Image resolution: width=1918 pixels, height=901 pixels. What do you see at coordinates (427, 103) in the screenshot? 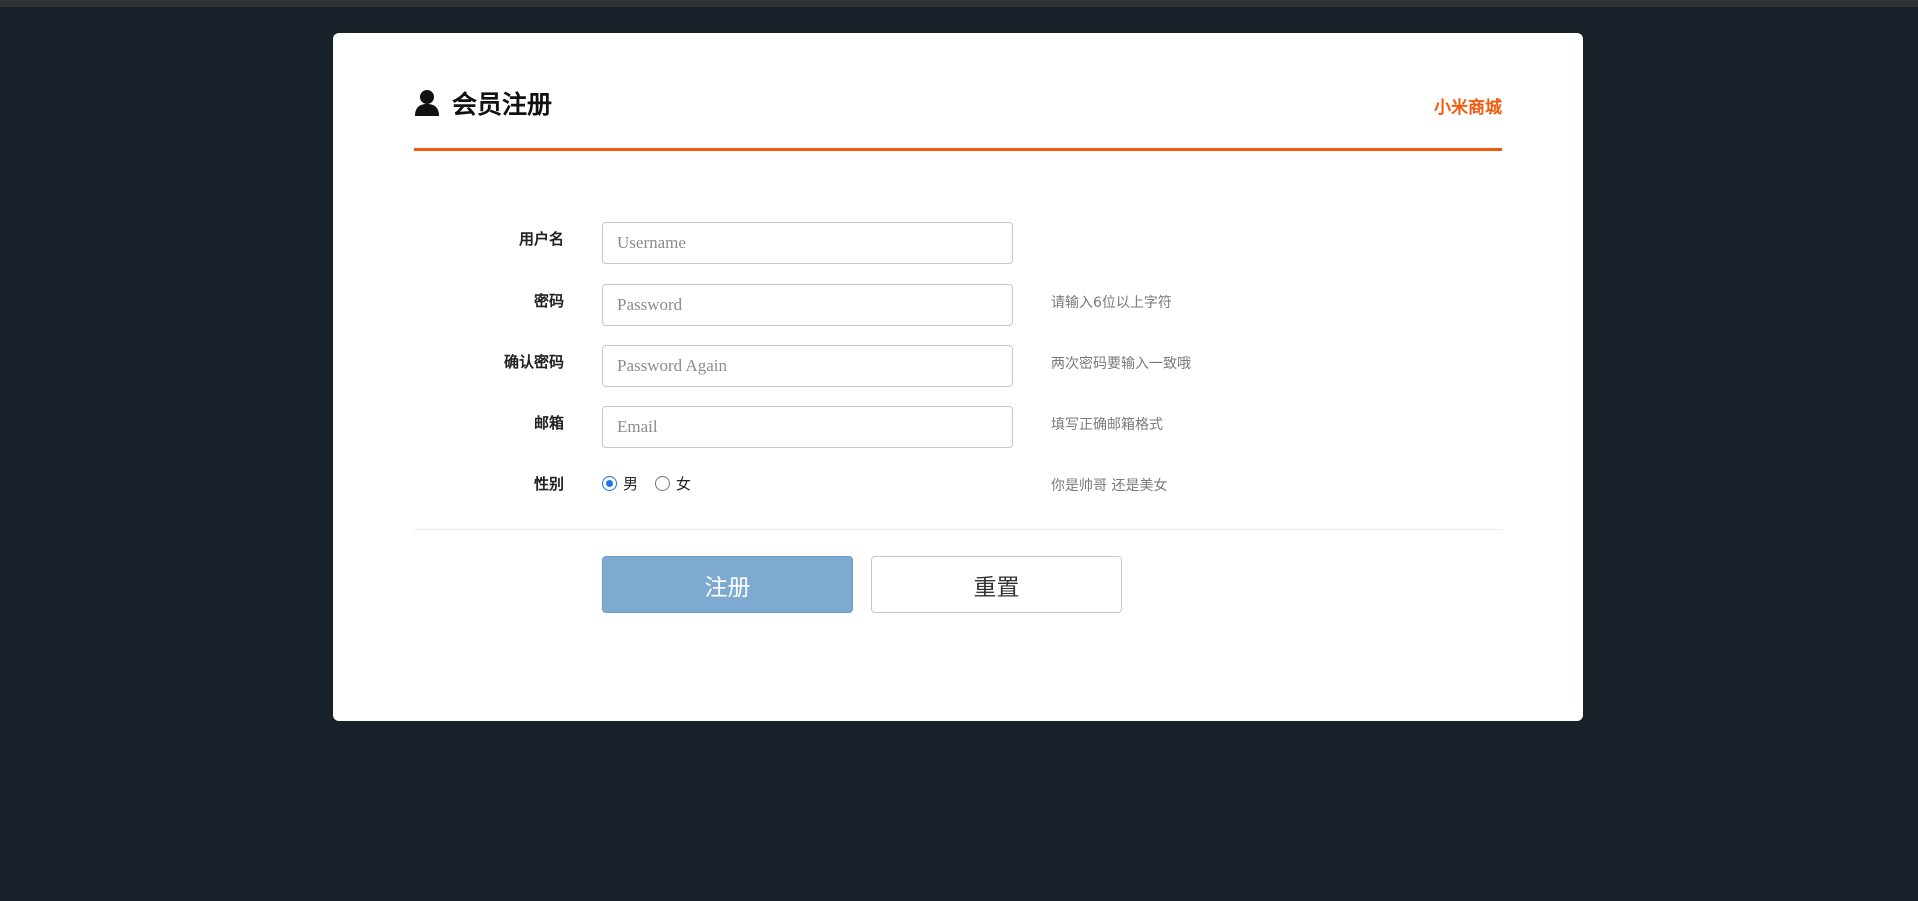
I see `user-icon` at bounding box center [427, 103].